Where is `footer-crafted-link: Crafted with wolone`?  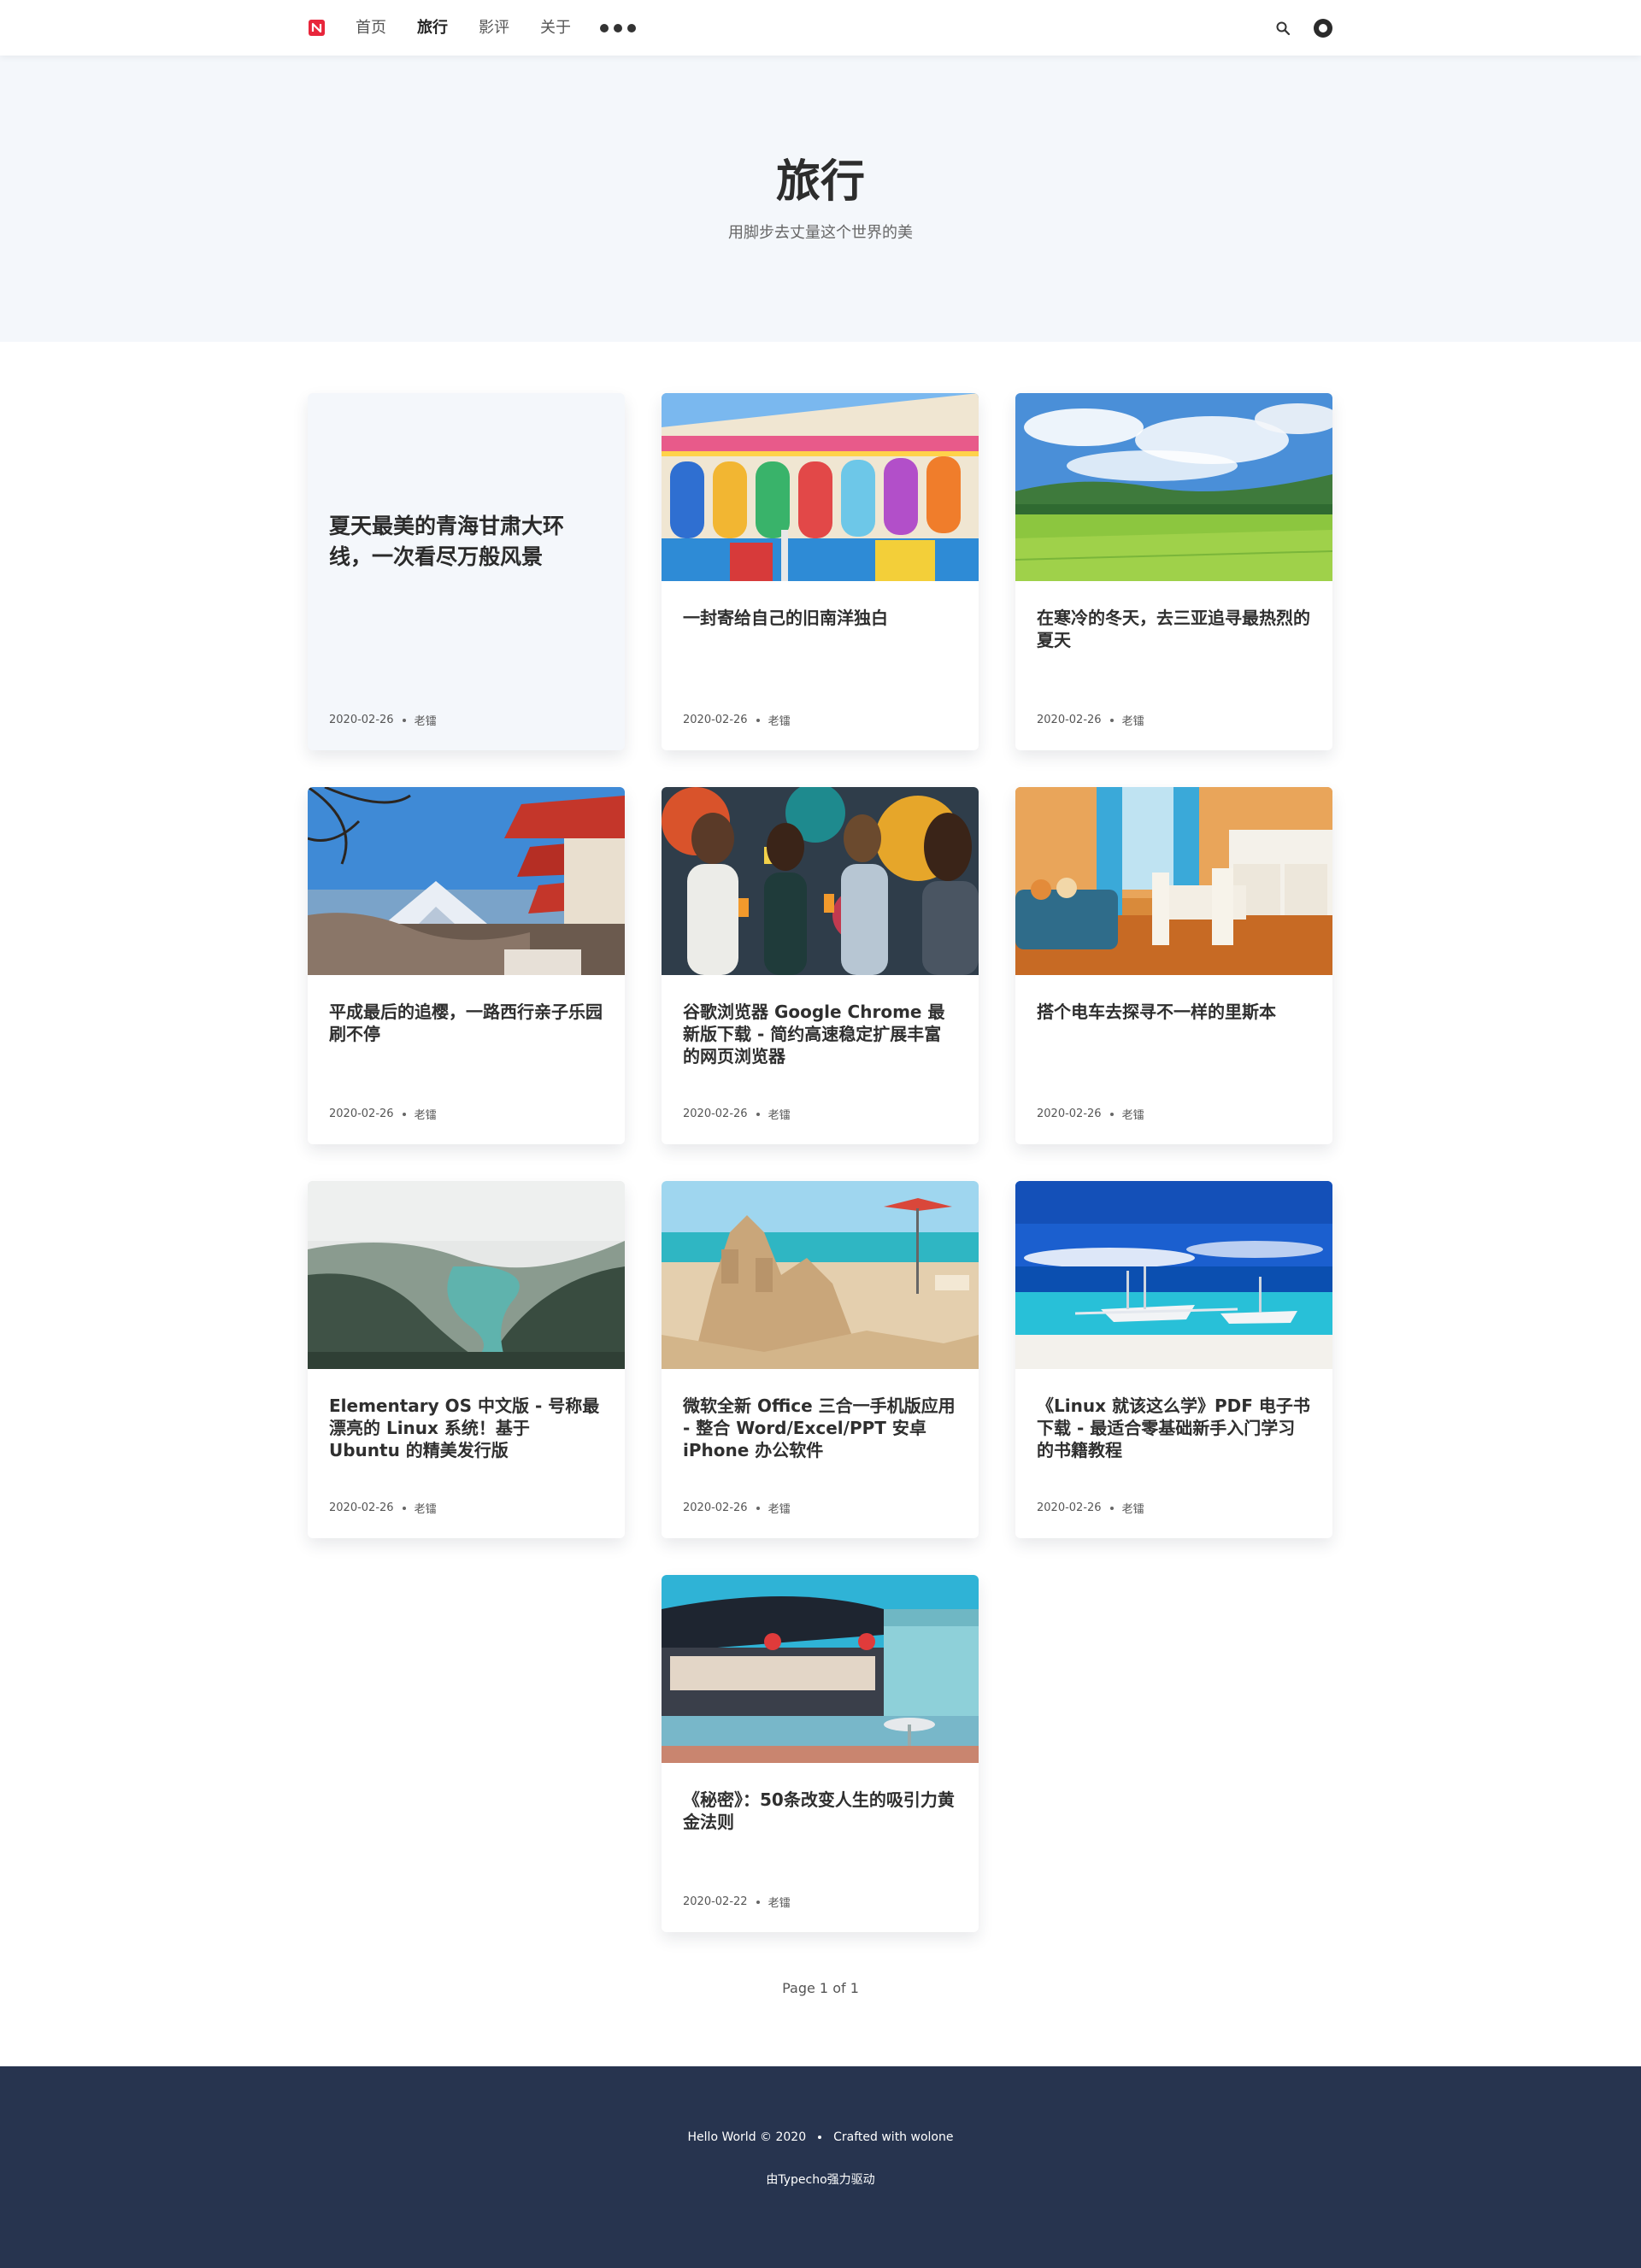 footer-crafted-link: Crafted with wolone is located at coordinates (893, 2137).